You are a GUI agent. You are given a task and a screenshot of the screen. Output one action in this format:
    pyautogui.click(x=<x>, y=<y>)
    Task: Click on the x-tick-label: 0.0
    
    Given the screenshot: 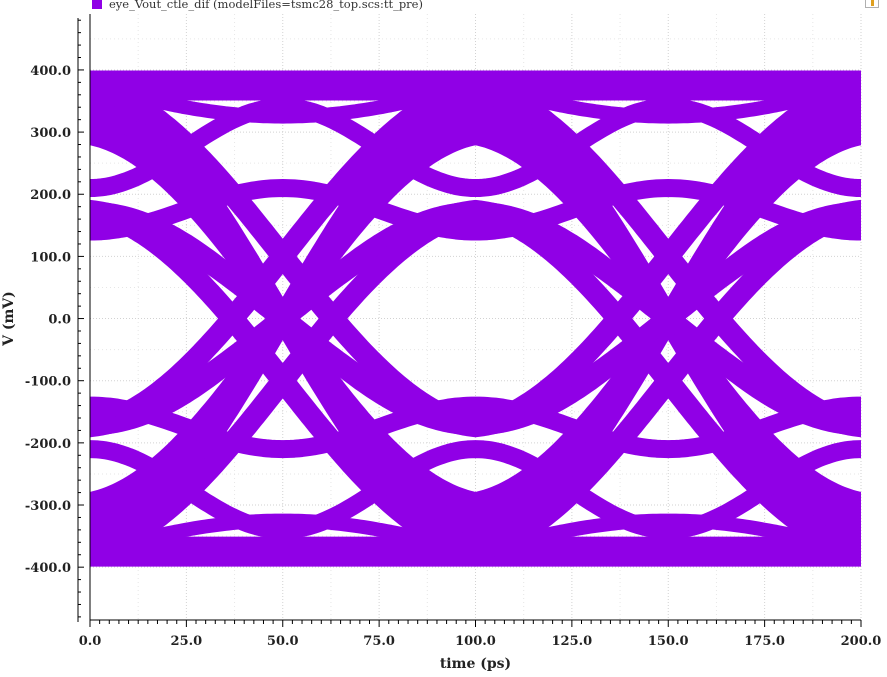 What is the action you would take?
    pyautogui.click(x=90, y=641)
    